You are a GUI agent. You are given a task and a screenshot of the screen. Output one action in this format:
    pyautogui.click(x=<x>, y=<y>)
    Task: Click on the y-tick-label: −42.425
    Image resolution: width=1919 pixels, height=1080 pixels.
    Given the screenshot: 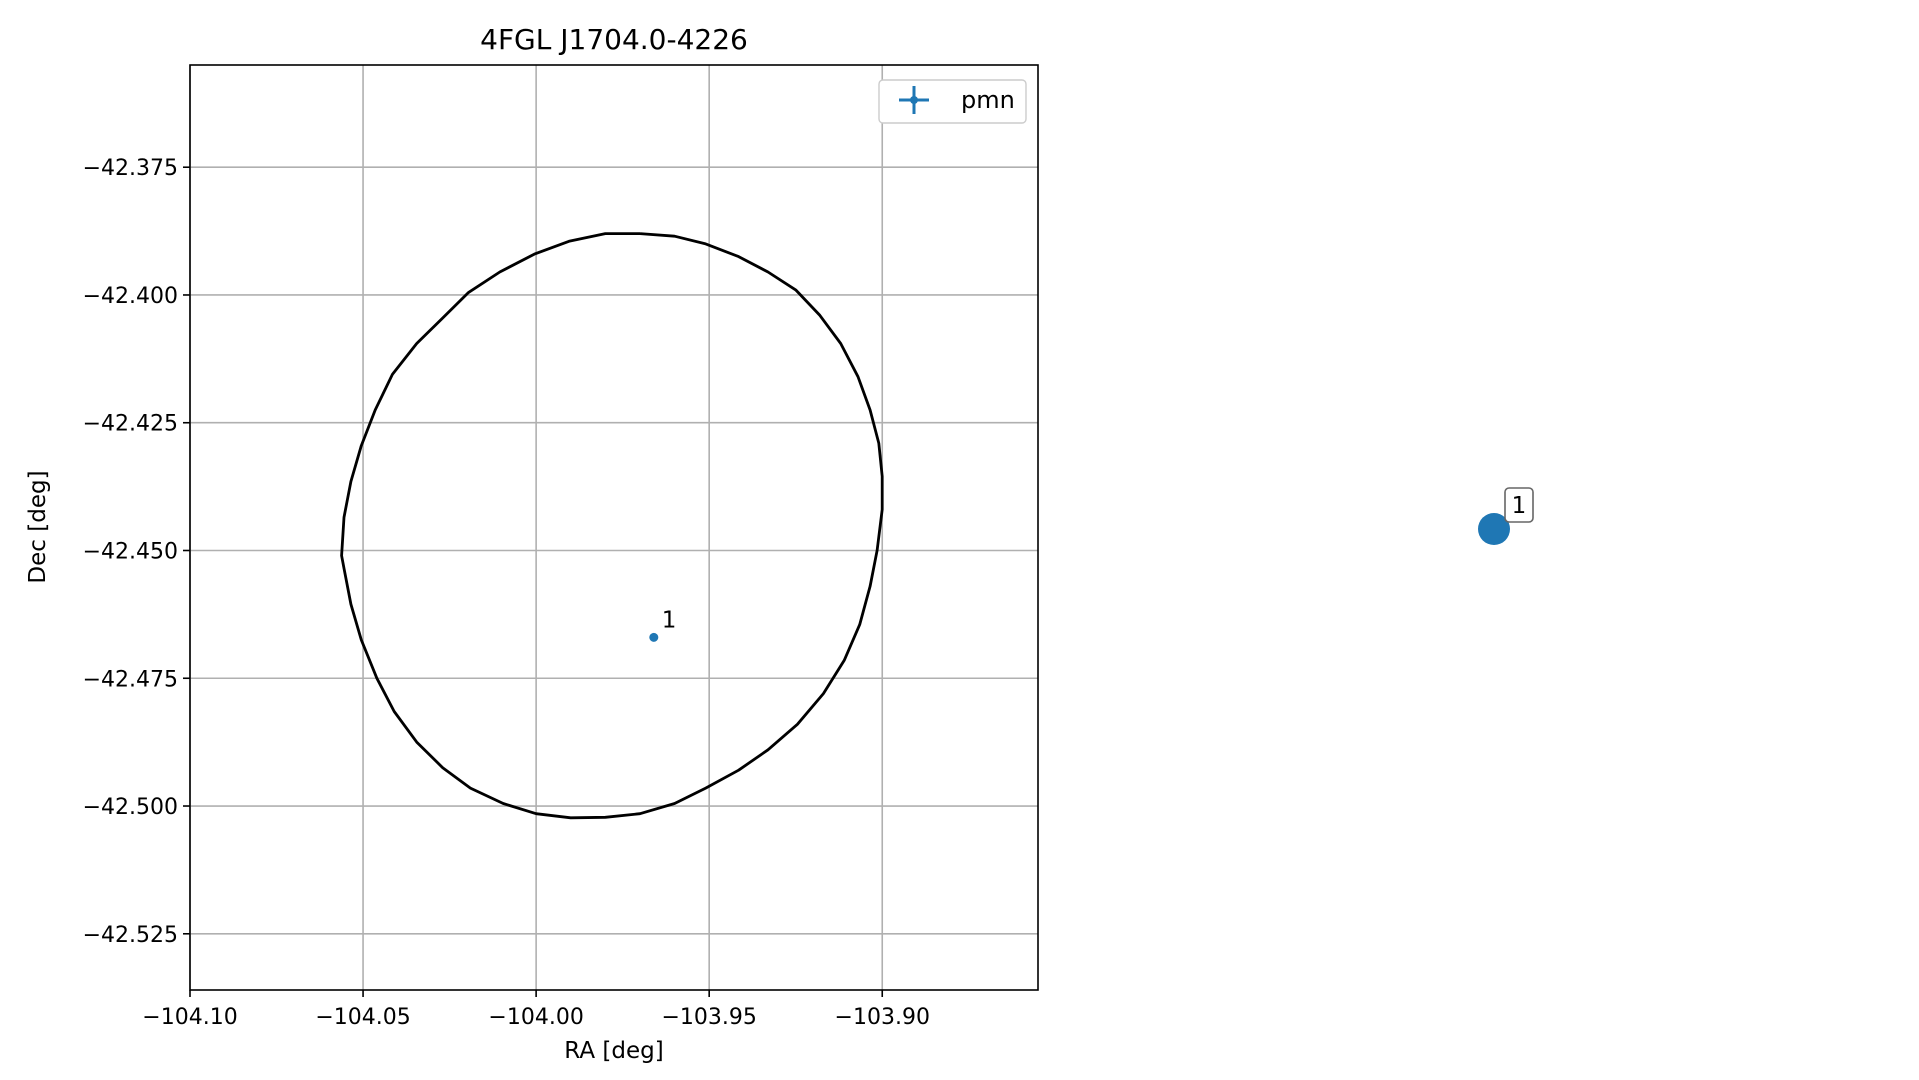 What is the action you would take?
    pyautogui.click(x=130, y=424)
    